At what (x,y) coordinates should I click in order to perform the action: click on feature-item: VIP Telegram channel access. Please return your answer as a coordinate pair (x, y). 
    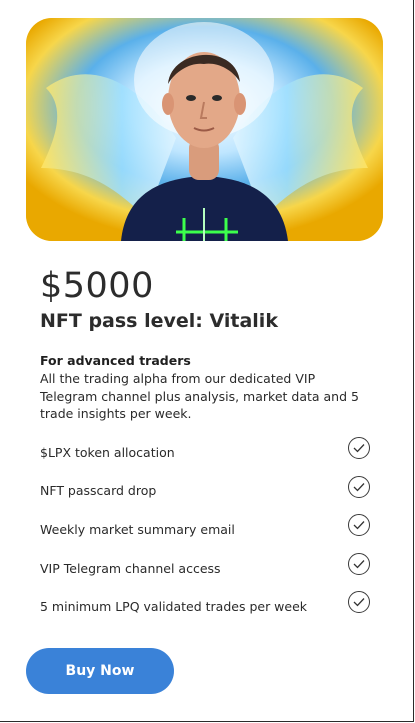
    Looking at the image, I should click on (205, 568).